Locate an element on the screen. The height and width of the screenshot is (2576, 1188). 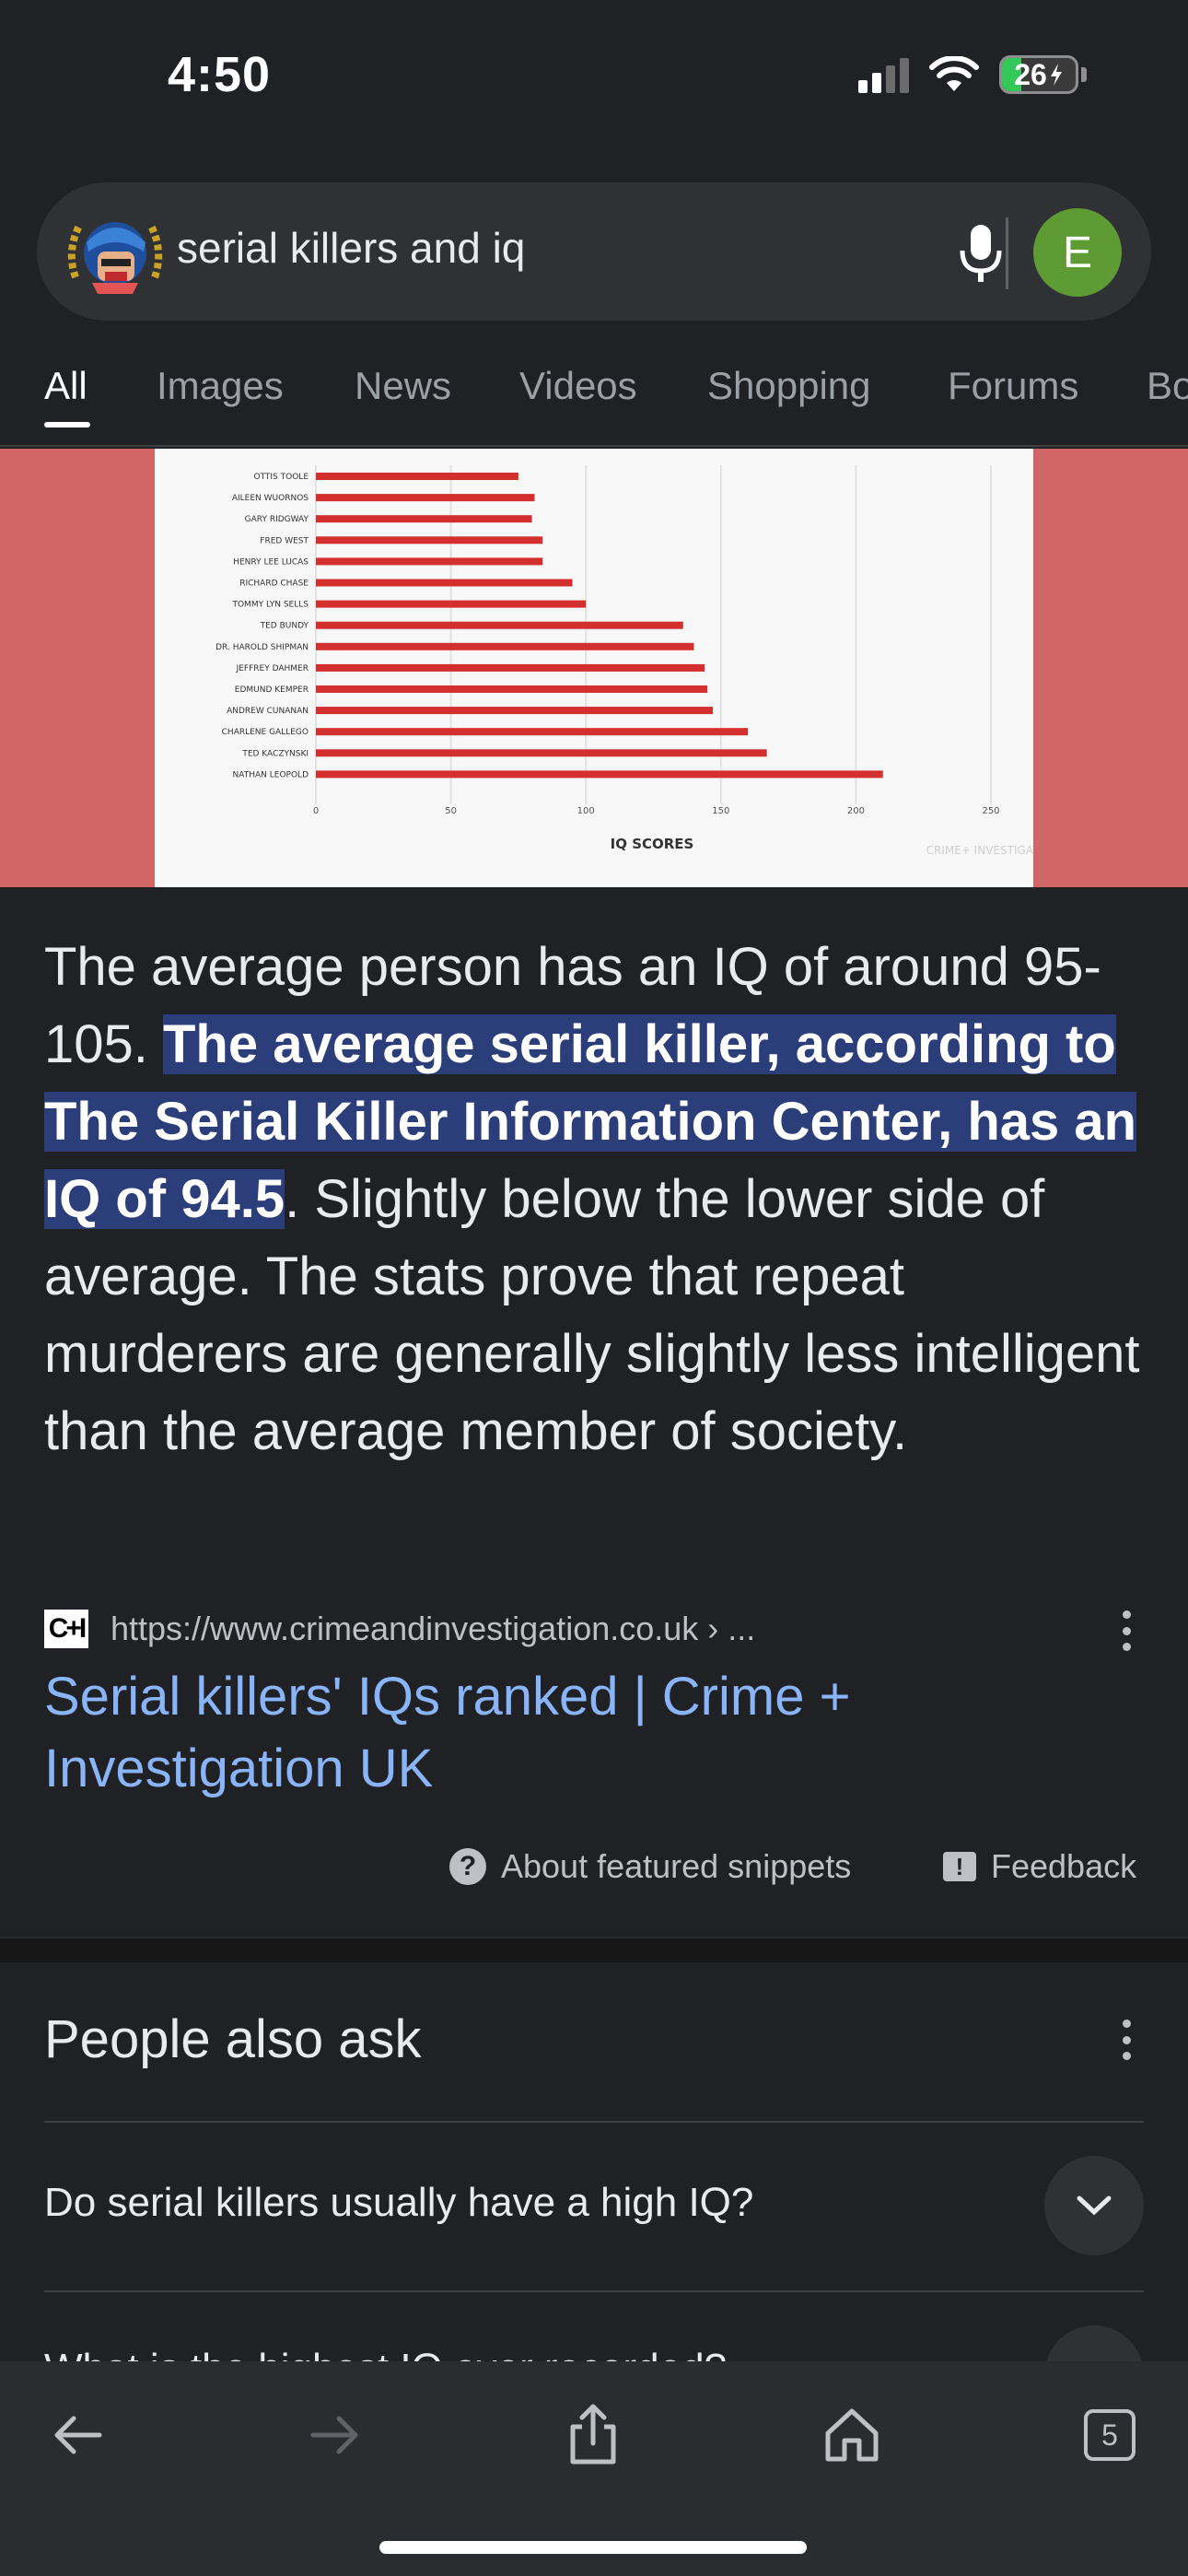
about-featured-snippets-link: ? About featured snippets is located at coordinates (650, 1866).